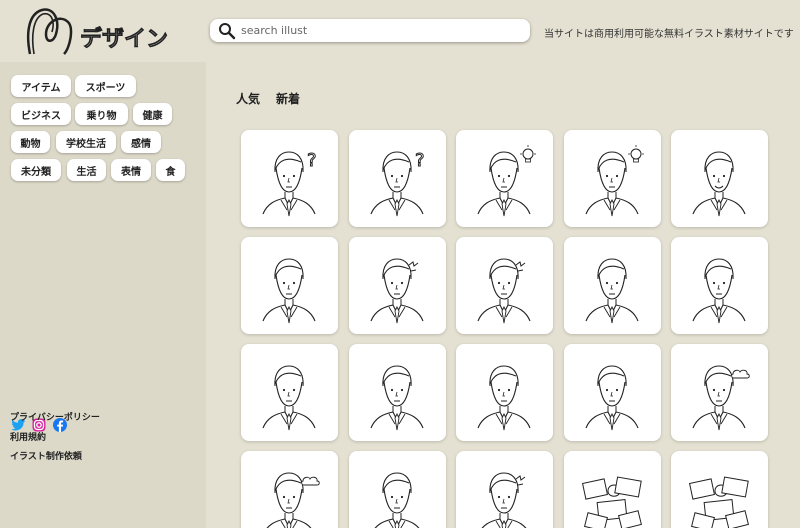 The height and width of the screenshot is (528, 800). Describe the element at coordinates (41, 114) in the screenshot. I see `tag-business: ビジネス` at that location.